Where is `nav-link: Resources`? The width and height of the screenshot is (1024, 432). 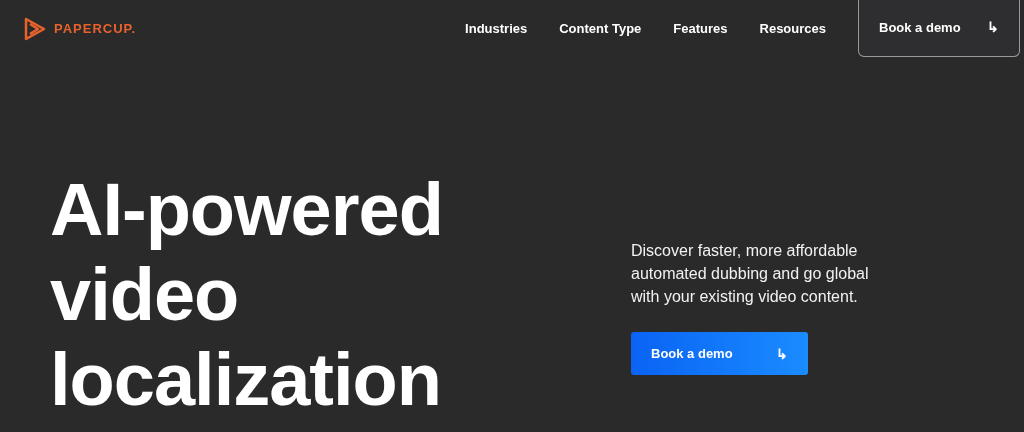
nav-link: Resources is located at coordinates (792, 28).